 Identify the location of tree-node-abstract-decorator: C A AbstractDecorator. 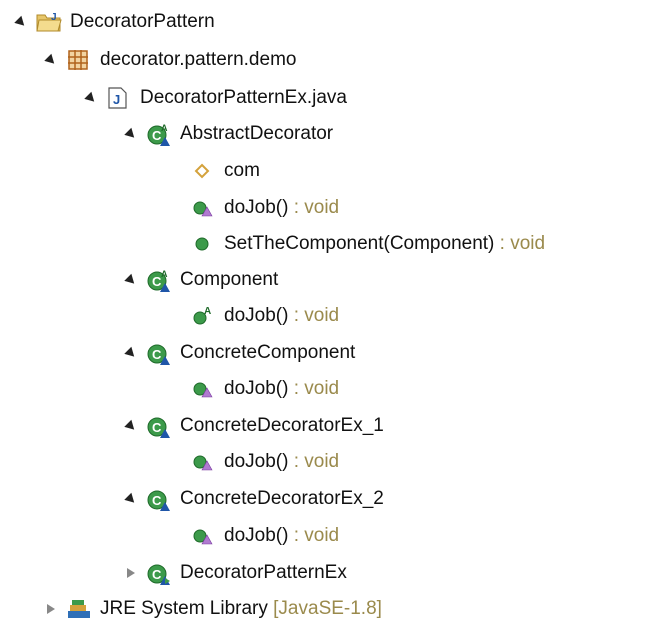
(228, 134).